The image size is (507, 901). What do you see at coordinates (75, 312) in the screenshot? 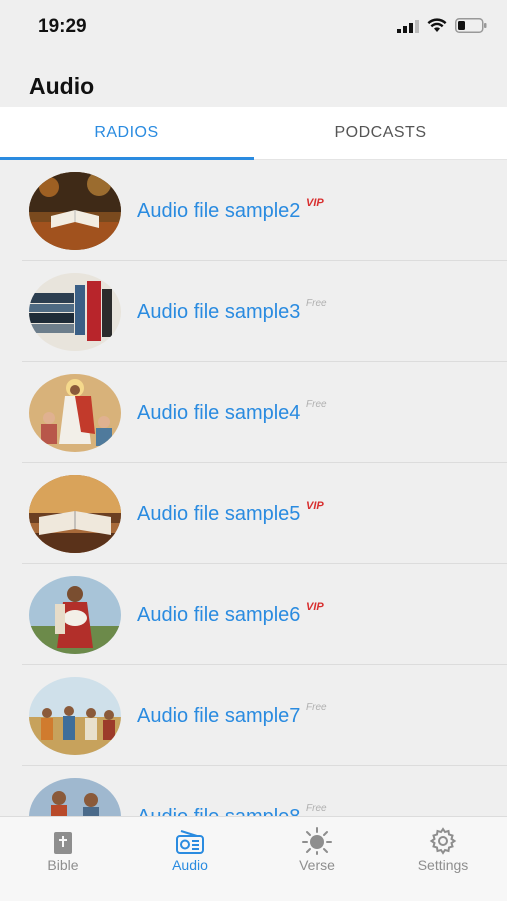
I see `bible-books-thumbnail` at bounding box center [75, 312].